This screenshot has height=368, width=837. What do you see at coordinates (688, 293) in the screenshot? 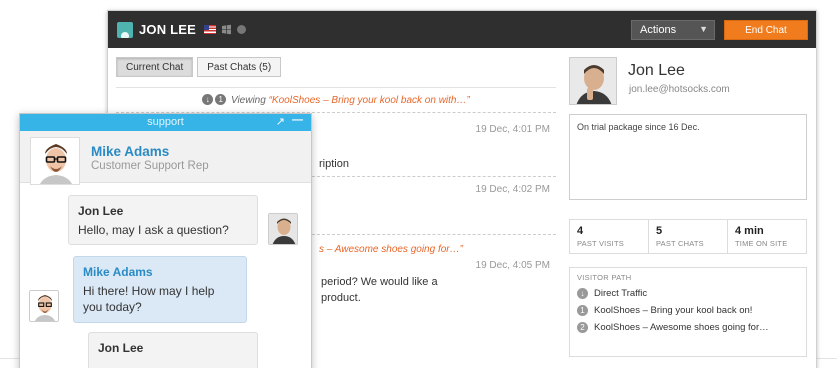
I see `visitor-path-item: ↓ Direct Traffic` at bounding box center [688, 293].